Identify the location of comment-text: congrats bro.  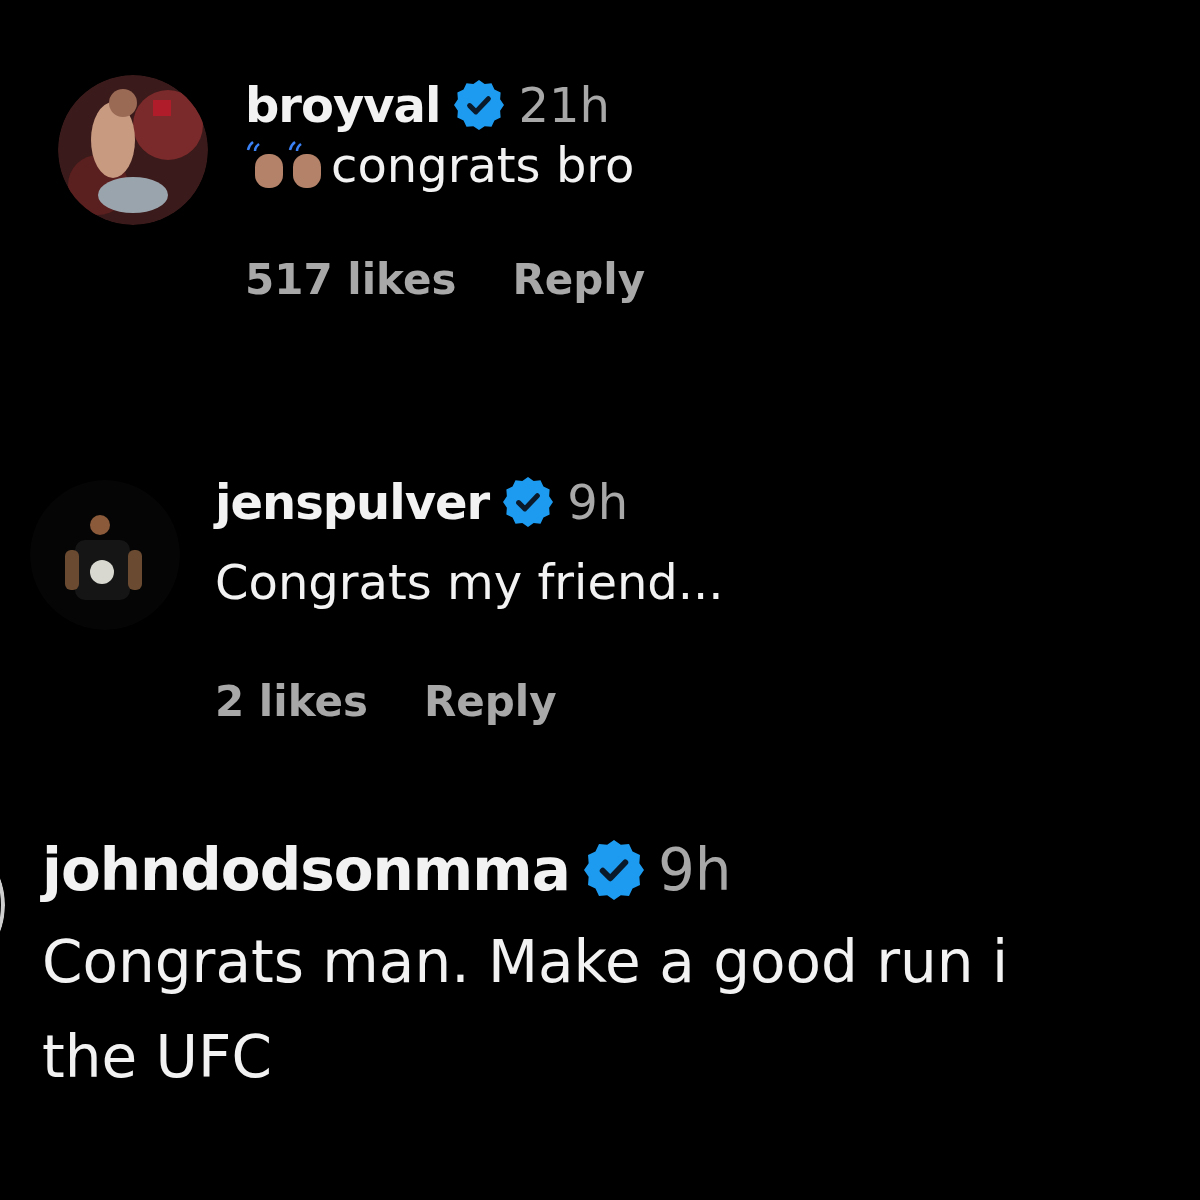
(483, 165).